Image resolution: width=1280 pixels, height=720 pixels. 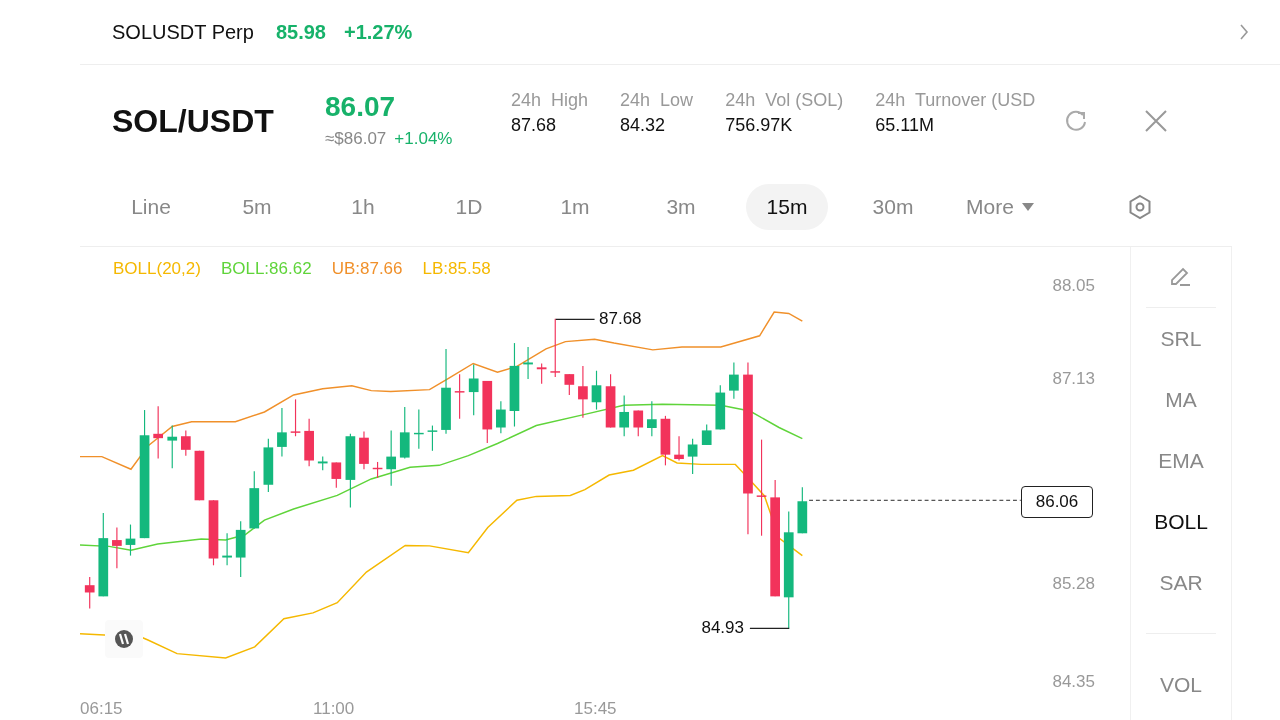 I want to click on stat-value: 756.97K, so click(x=759, y=125).